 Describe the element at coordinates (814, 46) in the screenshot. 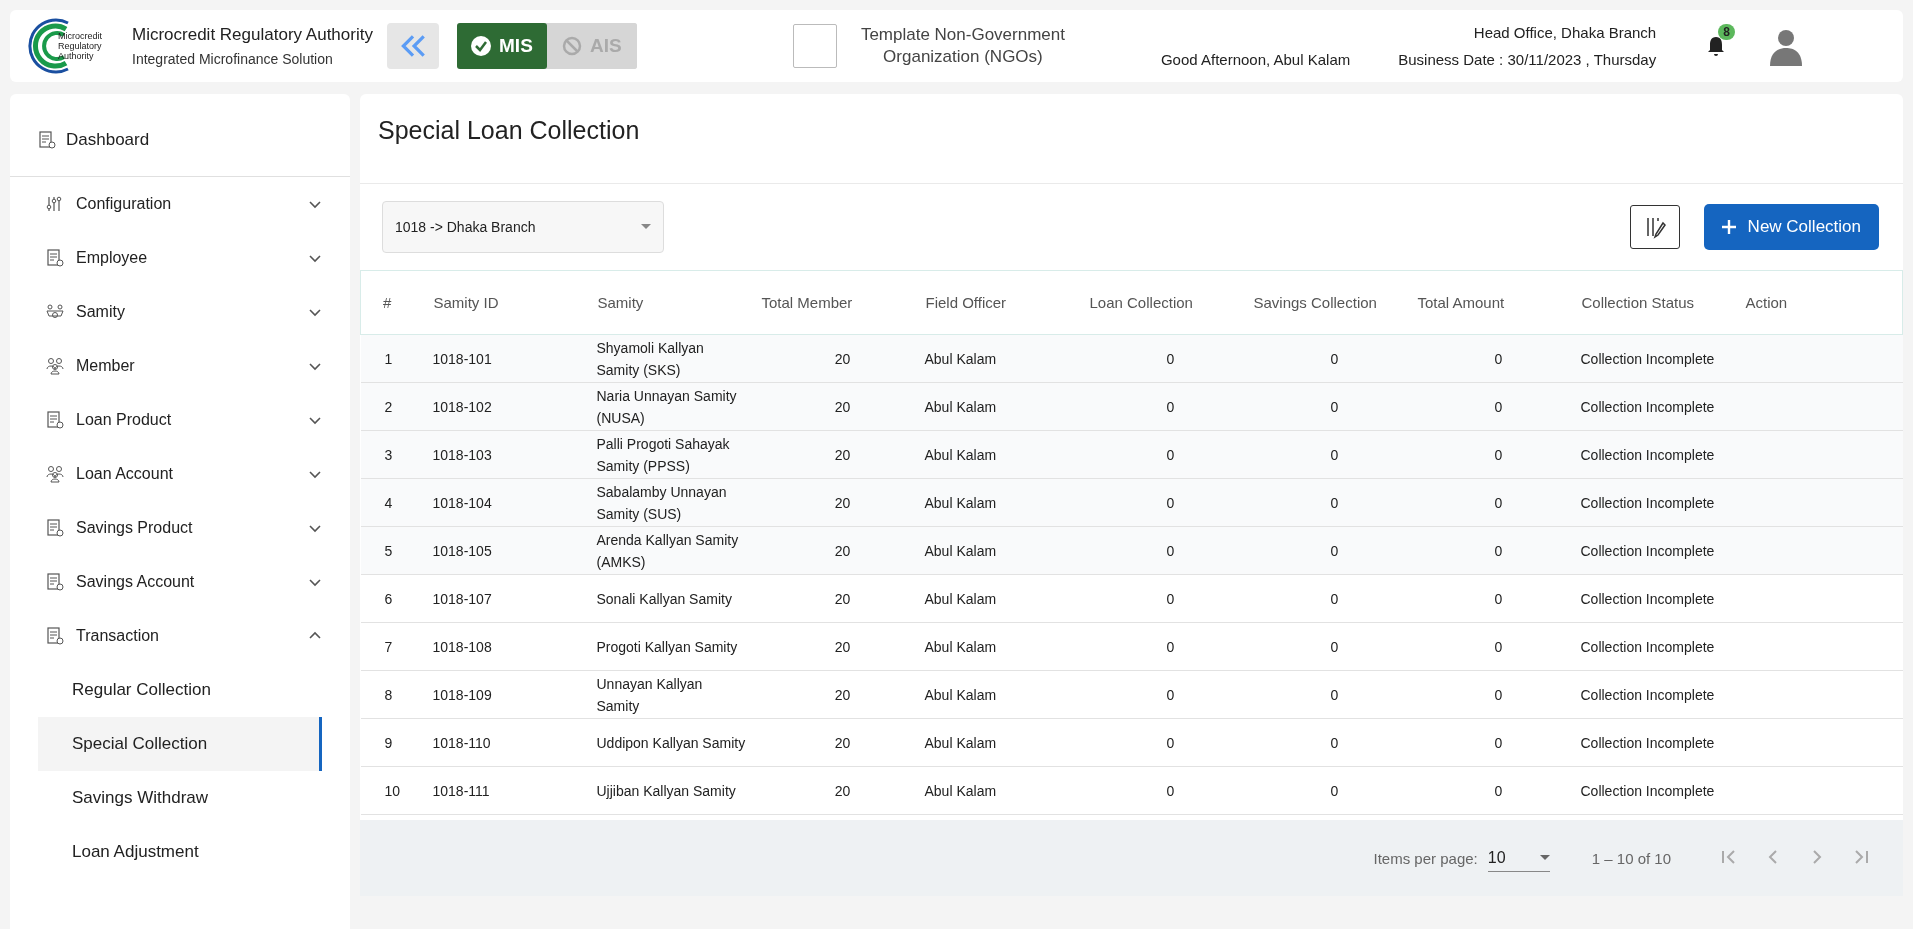

I see `broken-image-icon` at that location.